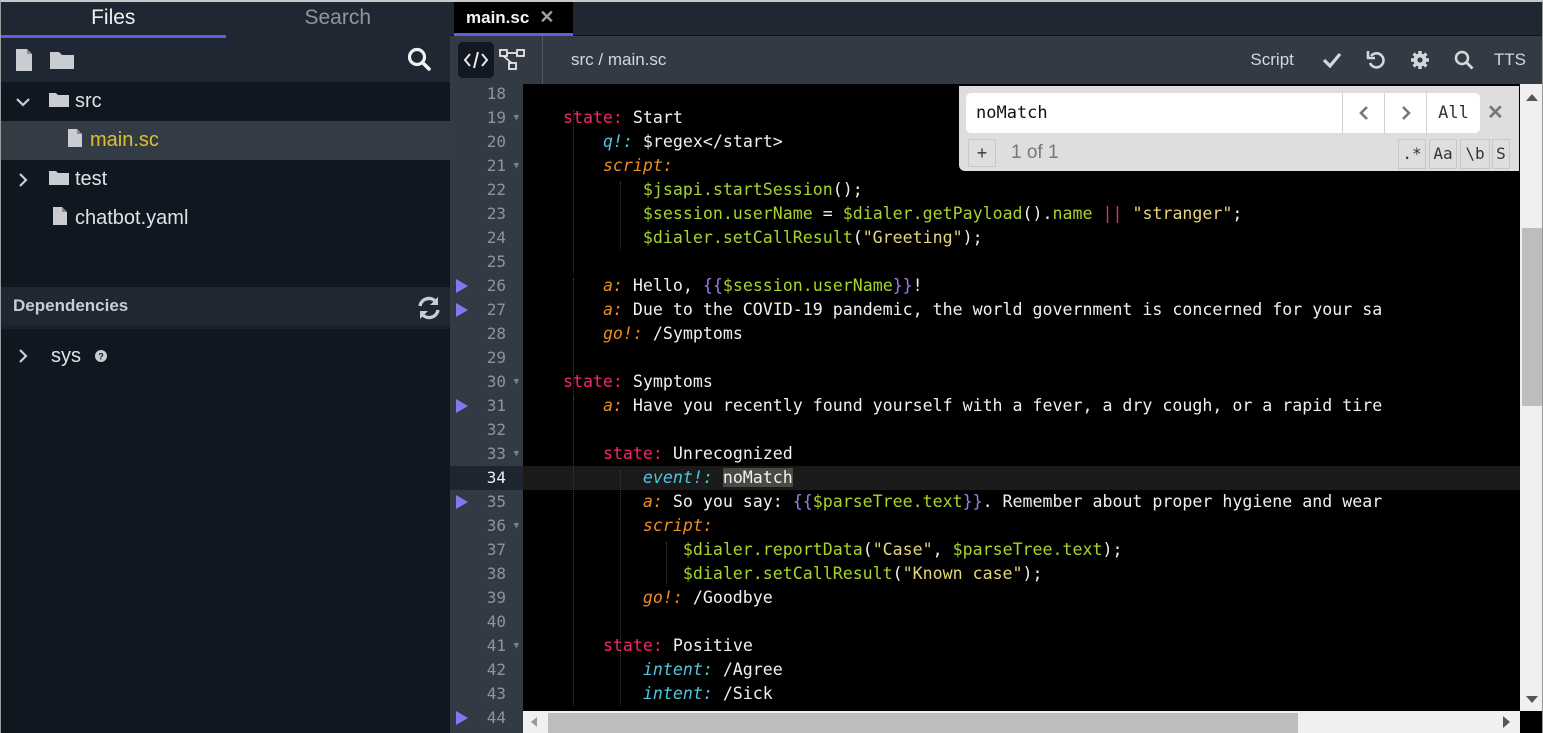 Image resolution: width=1543 pixels, height=733 pixels. What do you see at coordinates (1506, 722) in the screenshot?
I see `scroll-right-arrow-icon` at bounding box center [1506, 722].